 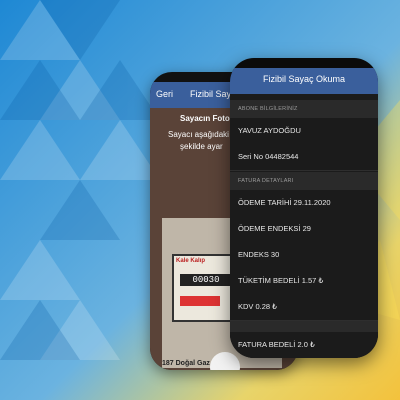 What do you see at coordinates (164, 94) in the screenshot?
I see `back-button: Geri` at bounding box center [164, 94].